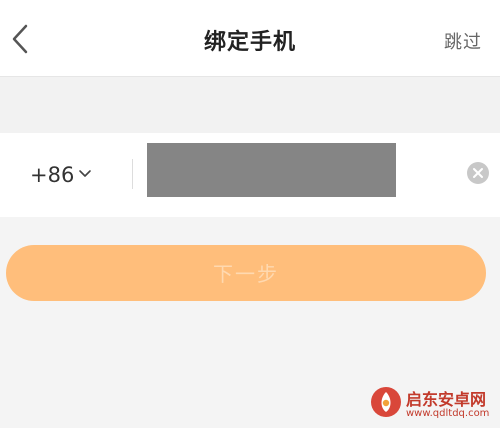 The image size is (500, 428). What do you see at coordinates (249, 42) in the screenshot?
I see `page-title: 绑定手机` at bounding box center [249, 42].